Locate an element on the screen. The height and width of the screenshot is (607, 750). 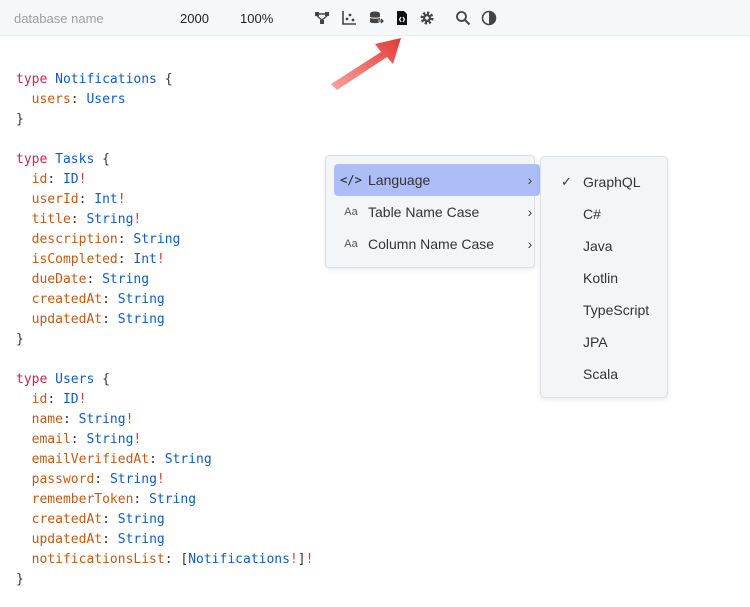
language-option-label: Kotlin is located at coordinates (601, 278).